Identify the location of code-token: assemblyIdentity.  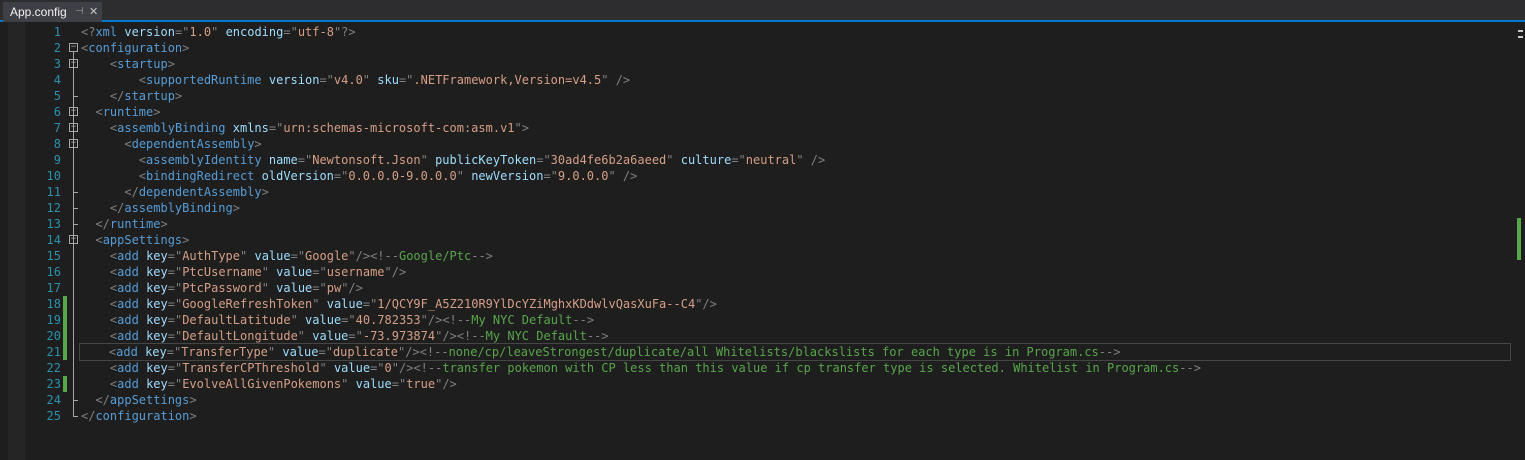
(204, 160).